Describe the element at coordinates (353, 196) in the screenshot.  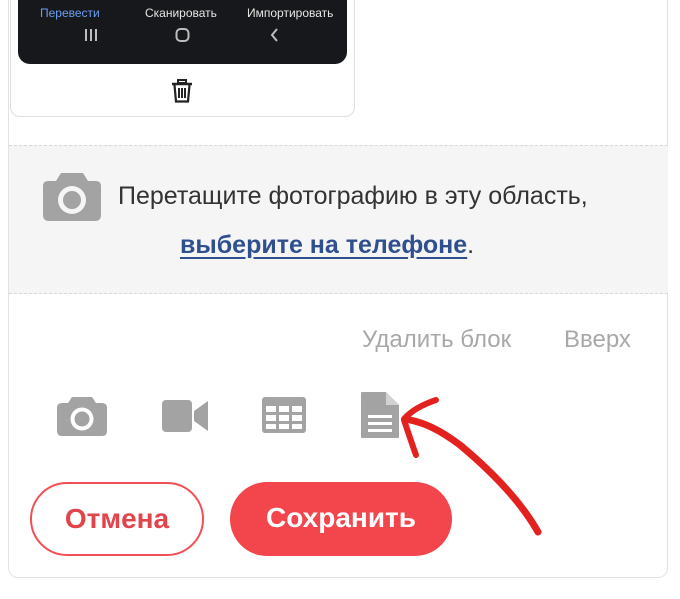
I see `dropzone-instruction: Перетащите фотографию в эту область,` at that location.